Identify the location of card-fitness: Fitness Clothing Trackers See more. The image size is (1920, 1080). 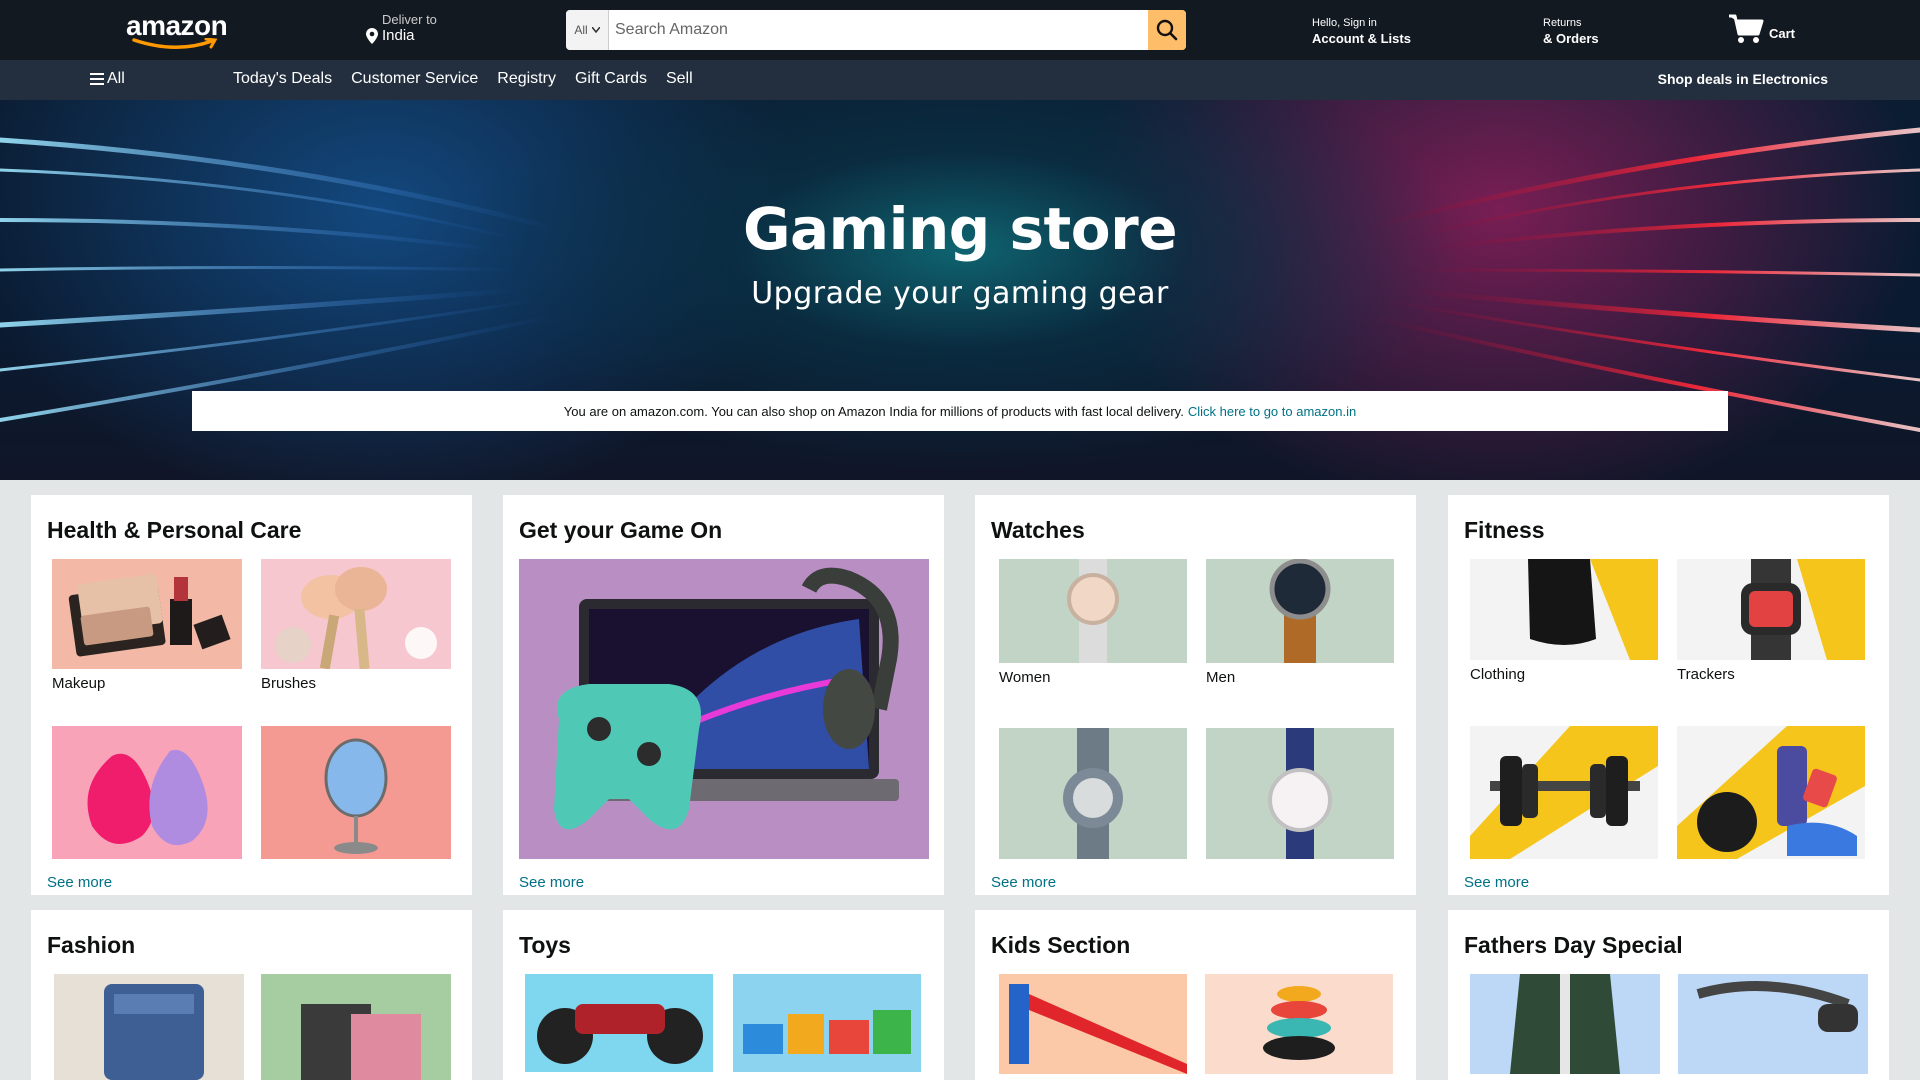
(1668, 695).